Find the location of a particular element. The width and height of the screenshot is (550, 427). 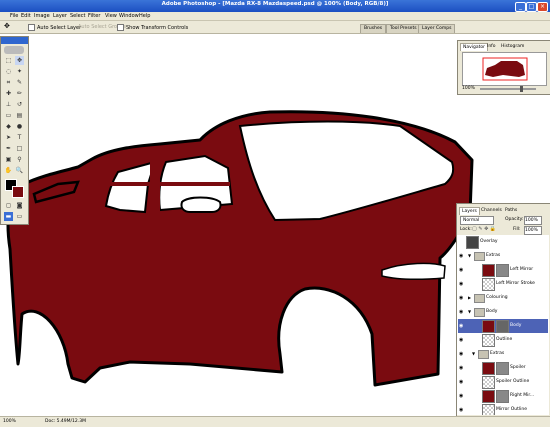

opacity-label: Opacity: is located at coordinates (514, 219).